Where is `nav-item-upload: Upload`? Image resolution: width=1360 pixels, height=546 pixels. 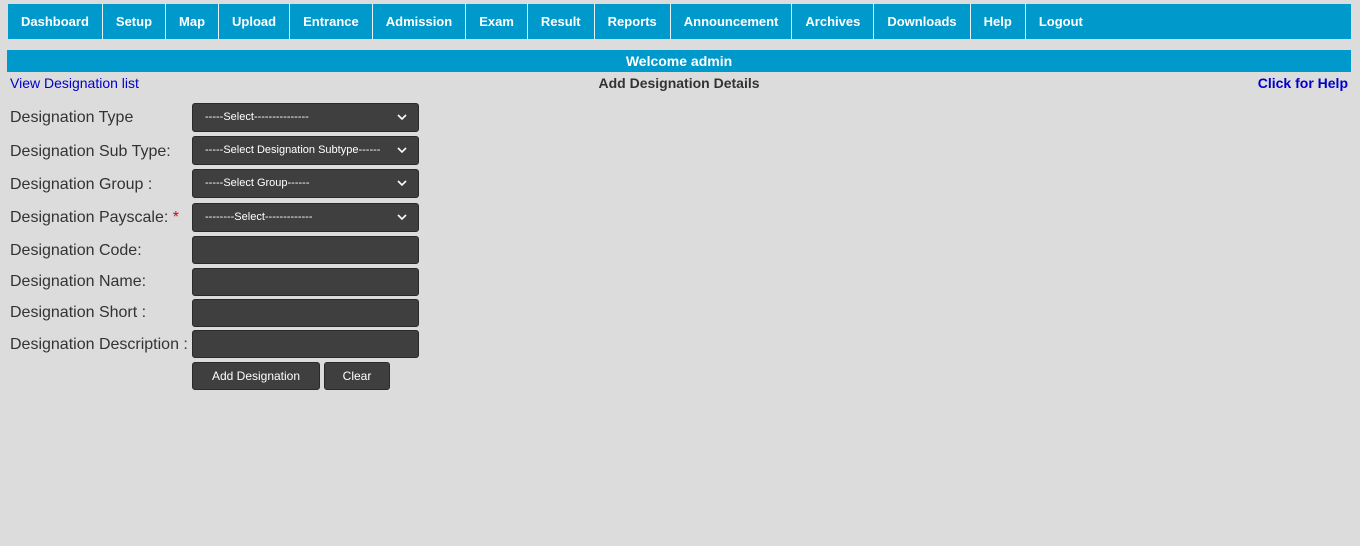 nav-item-upload: Upload is located at coordinates (255, 21).